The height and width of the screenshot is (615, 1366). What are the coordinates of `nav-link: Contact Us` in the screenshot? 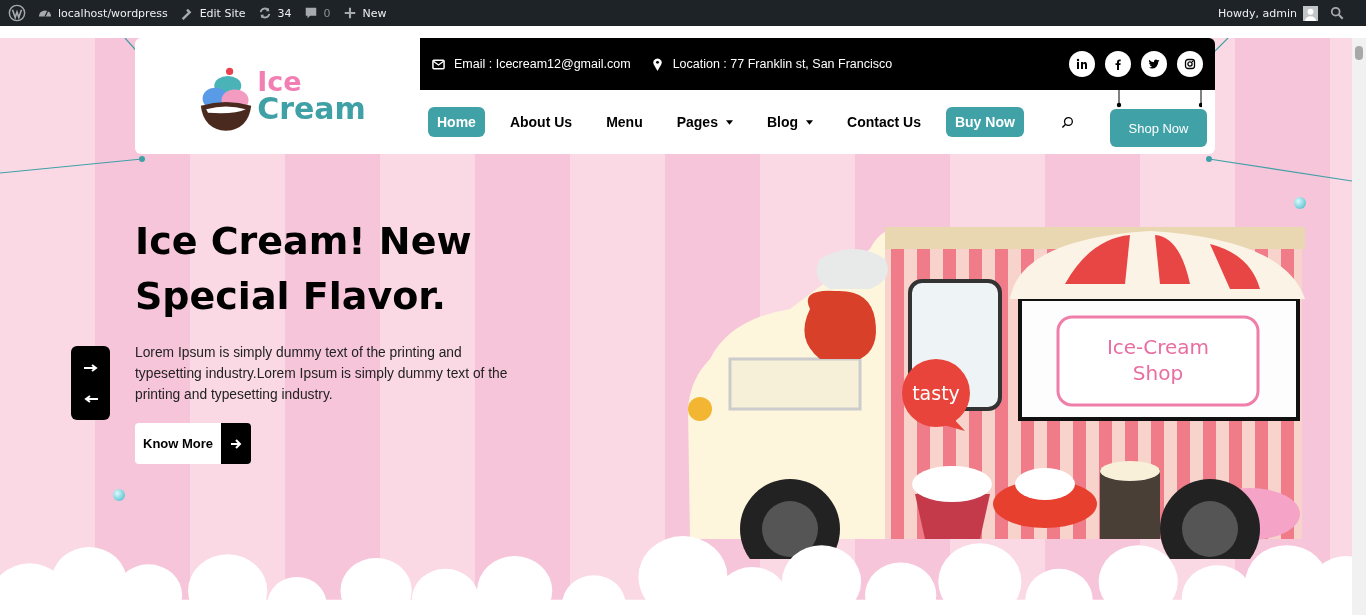 It's located at (884, 122).